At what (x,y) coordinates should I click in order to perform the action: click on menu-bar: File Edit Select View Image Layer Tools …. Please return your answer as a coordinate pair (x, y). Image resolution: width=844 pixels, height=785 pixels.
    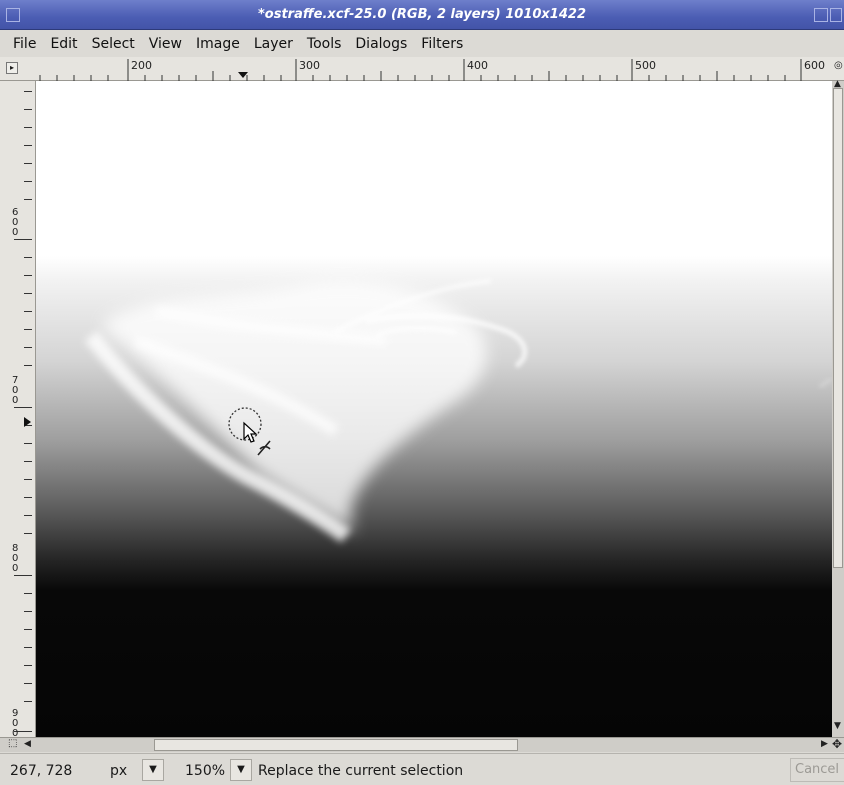
    Looking at the image, I should click on (422, 44).